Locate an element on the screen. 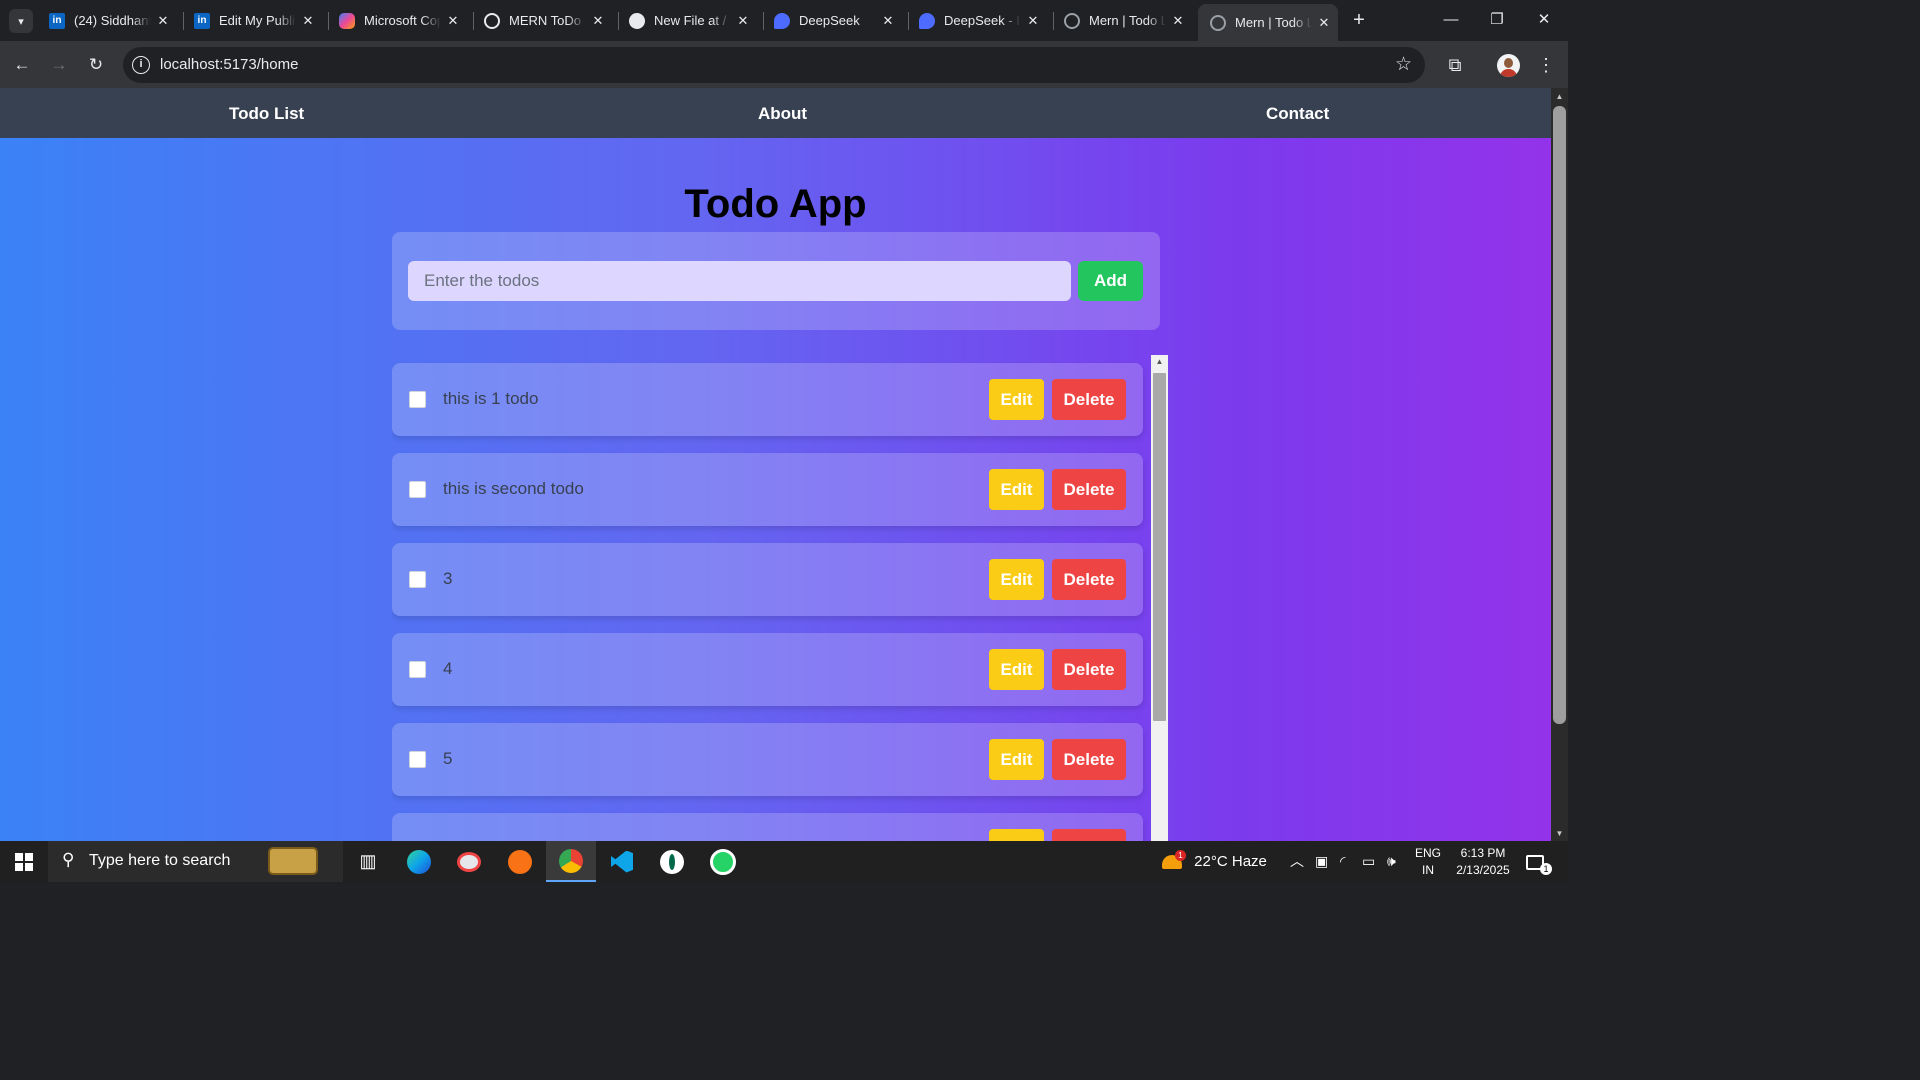 The height and width of the screenshot is (1080, 1920). whatsapp-icon is located at coordinates (723, 861).